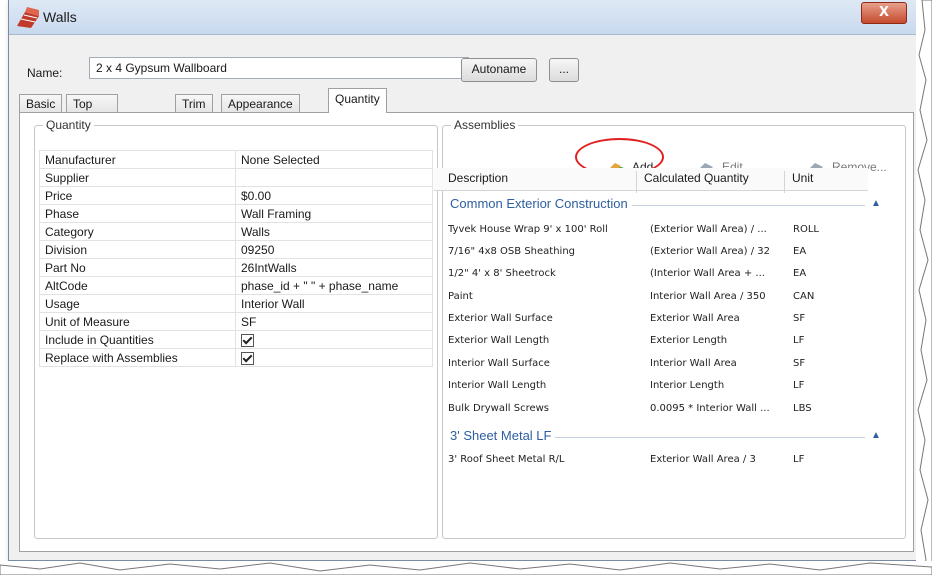 Image resolution: width=932 pixels, height=575 pixels. Describe the element at coordinates (466, 568) in the screenshot. I see `torn-edge-bottom` at that location.